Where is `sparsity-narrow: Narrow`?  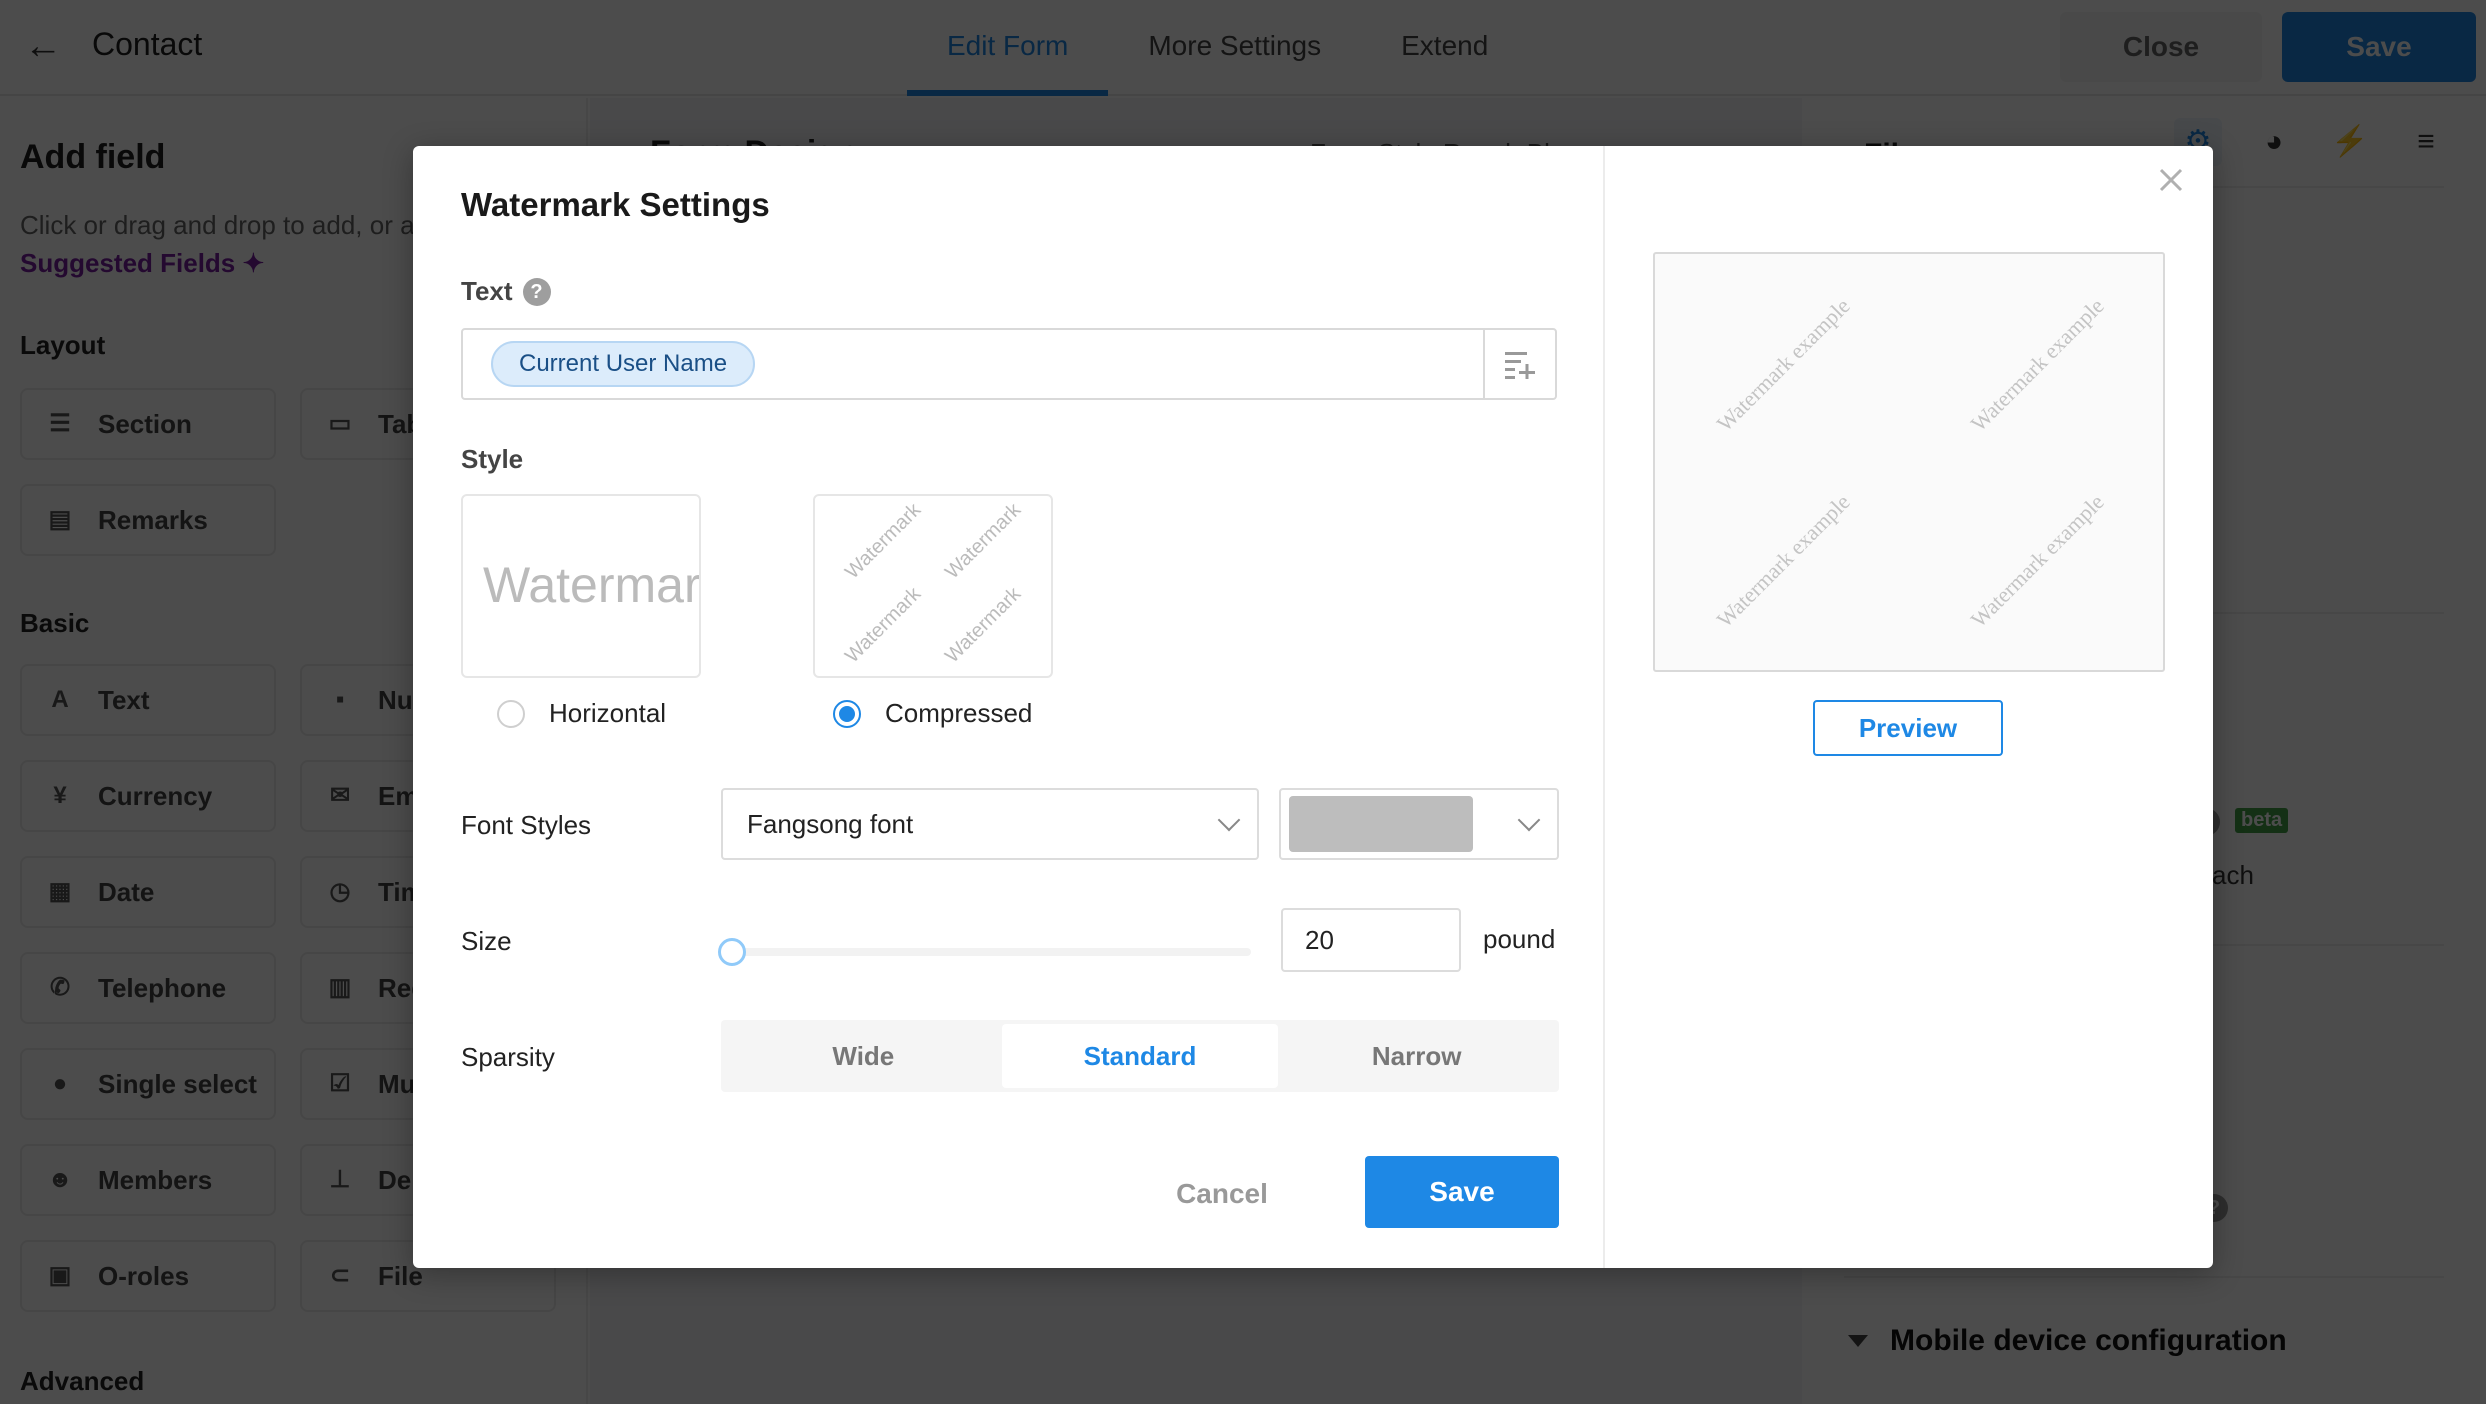
sparsity-narrow: Narrow is located at coordinates (1416, 1056).